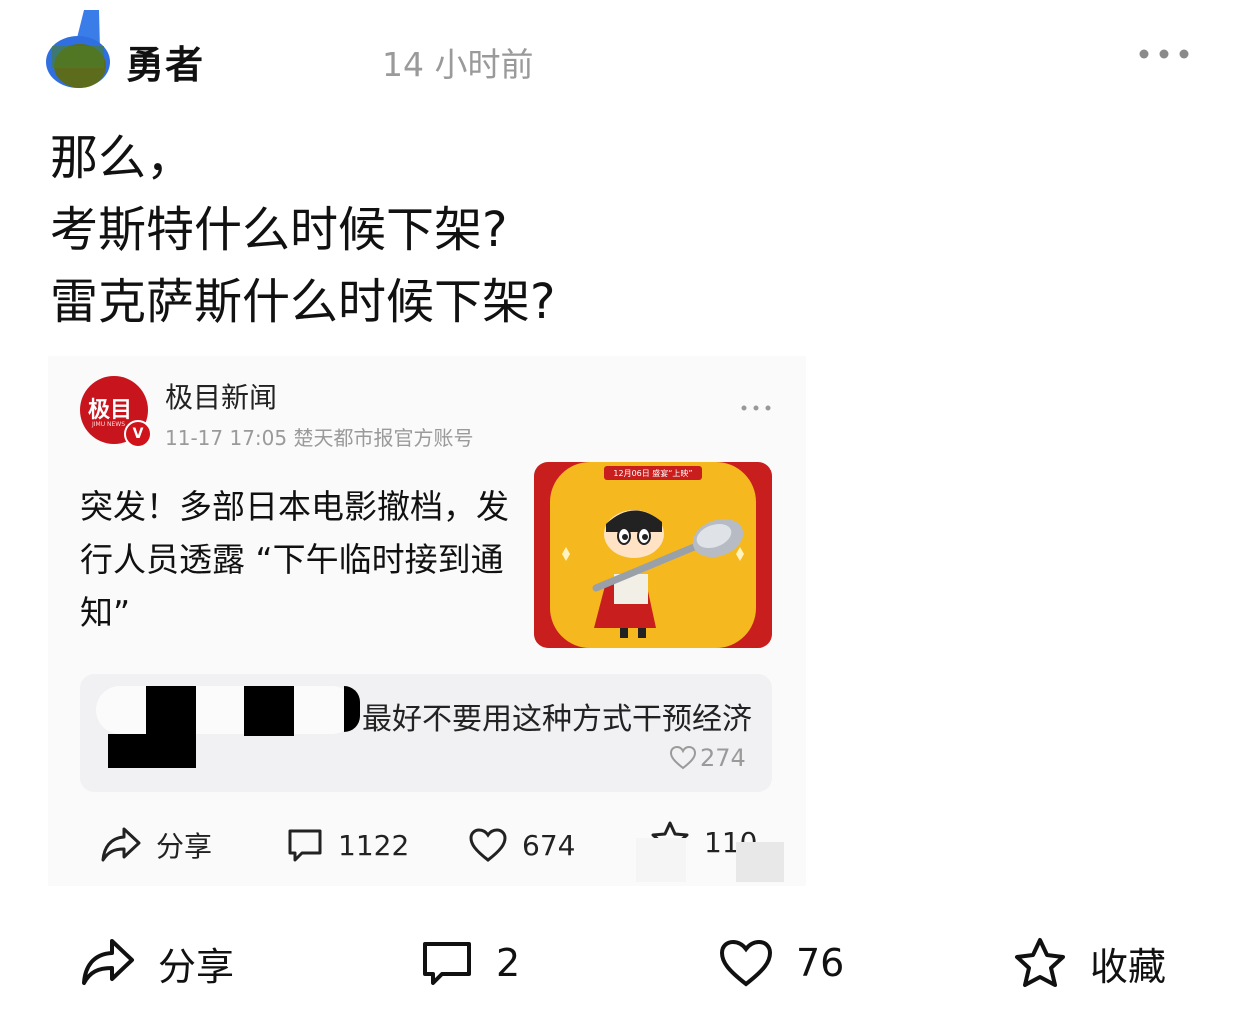  I want to click on heart-outline-icon, so click(683, 758).